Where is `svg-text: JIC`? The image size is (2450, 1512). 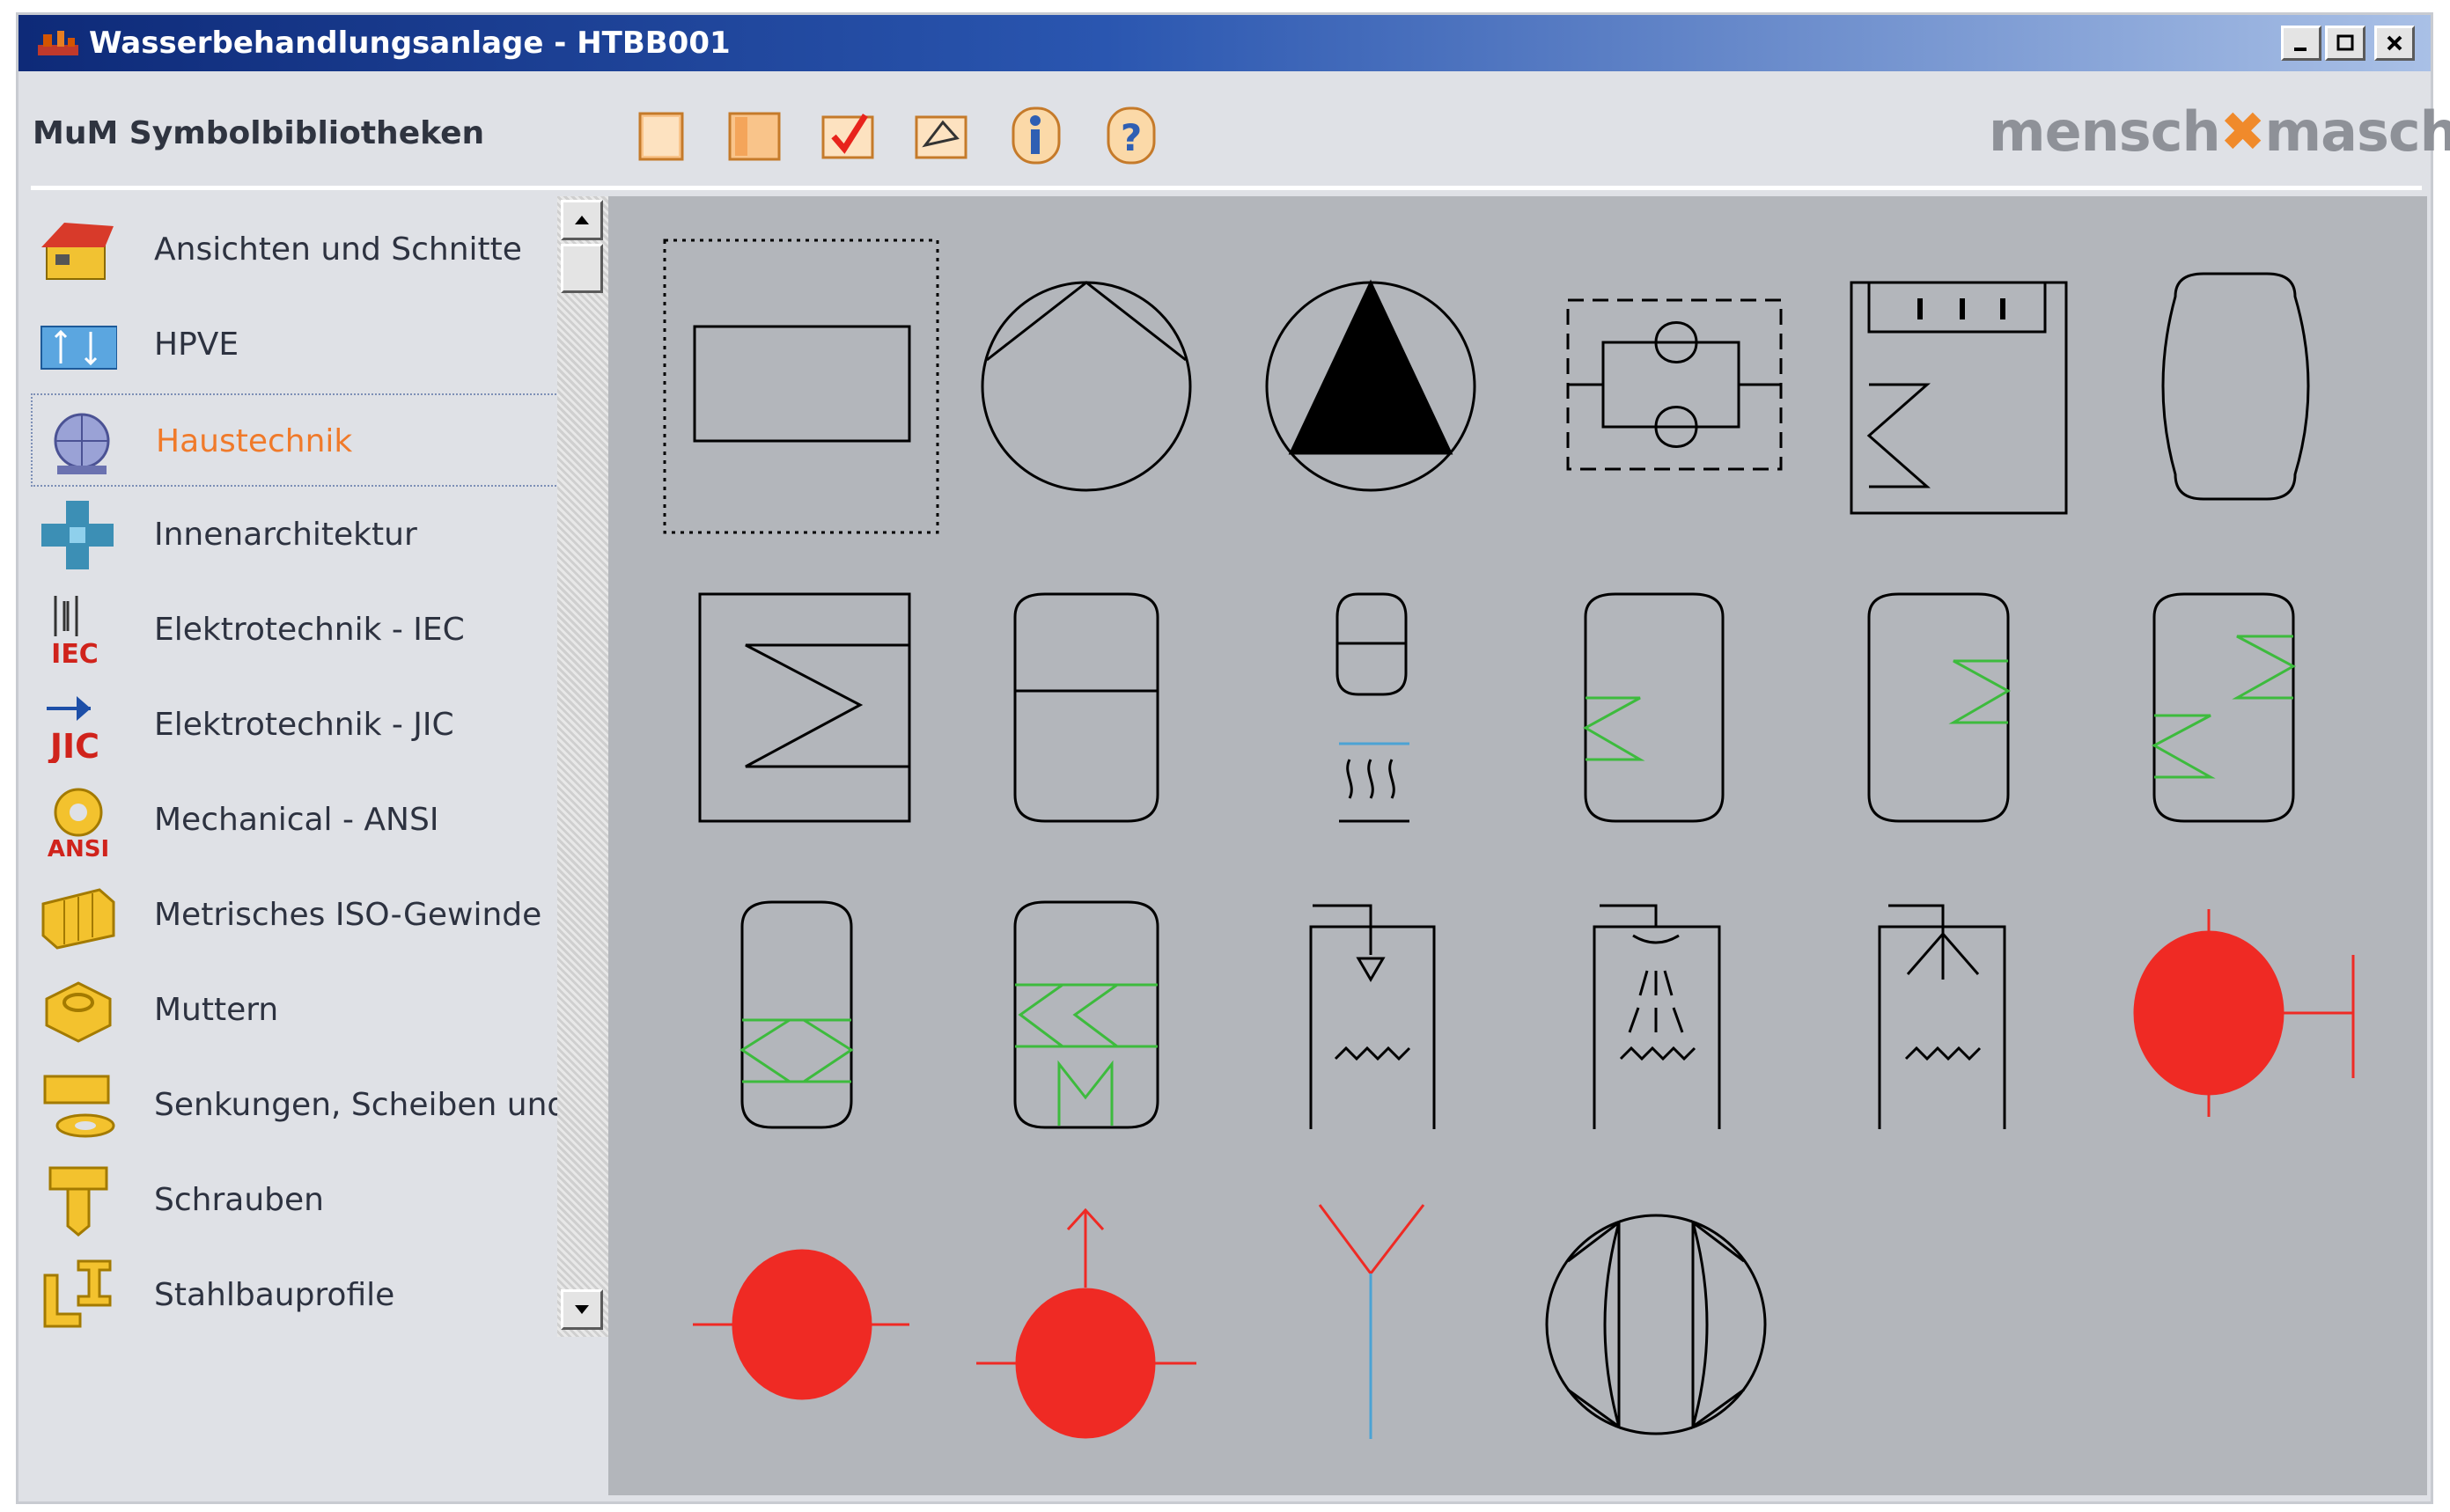 svg-text: JIC is located at coordinates (73, 745).